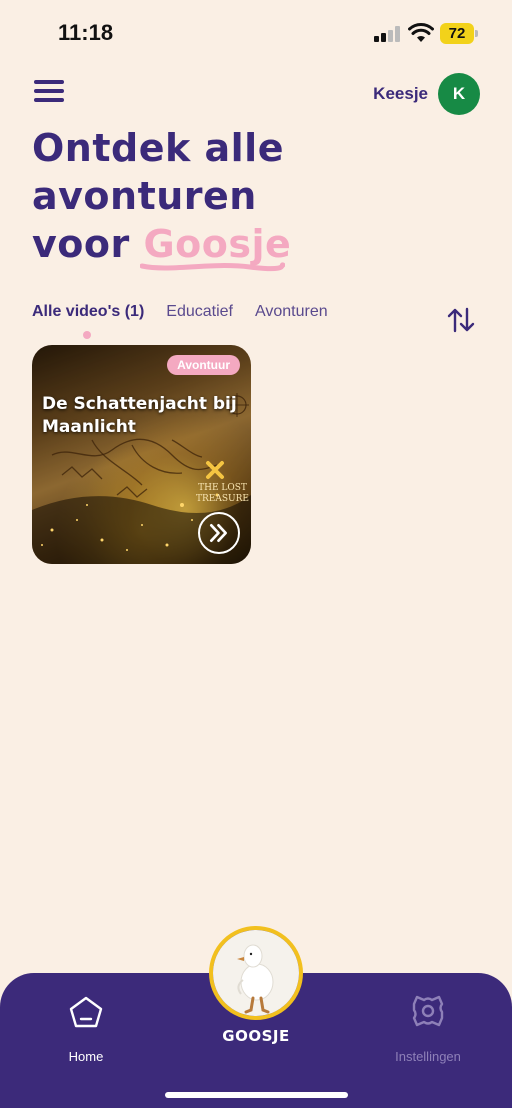  Describe the element at coordinates (387, 34) in the screenshot. I see `cellular-signal-icon` at that location.